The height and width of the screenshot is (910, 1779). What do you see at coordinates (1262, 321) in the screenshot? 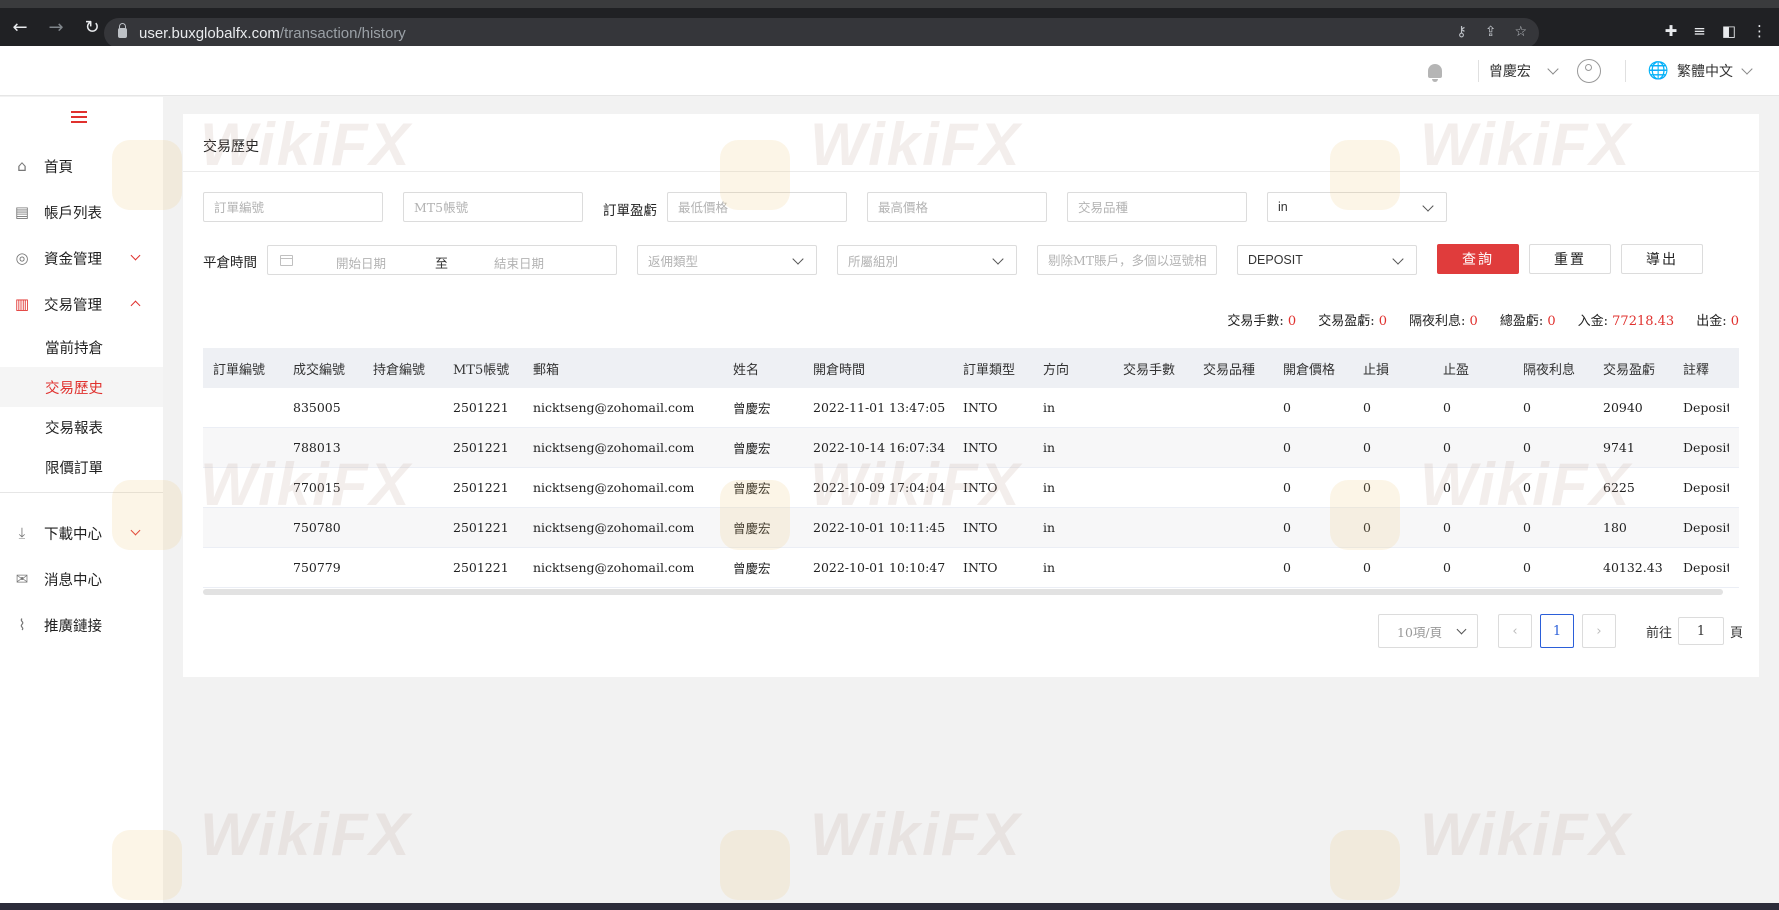
I see `summary-lots: 交易手數: 0` at bounding box center [1262, 321].